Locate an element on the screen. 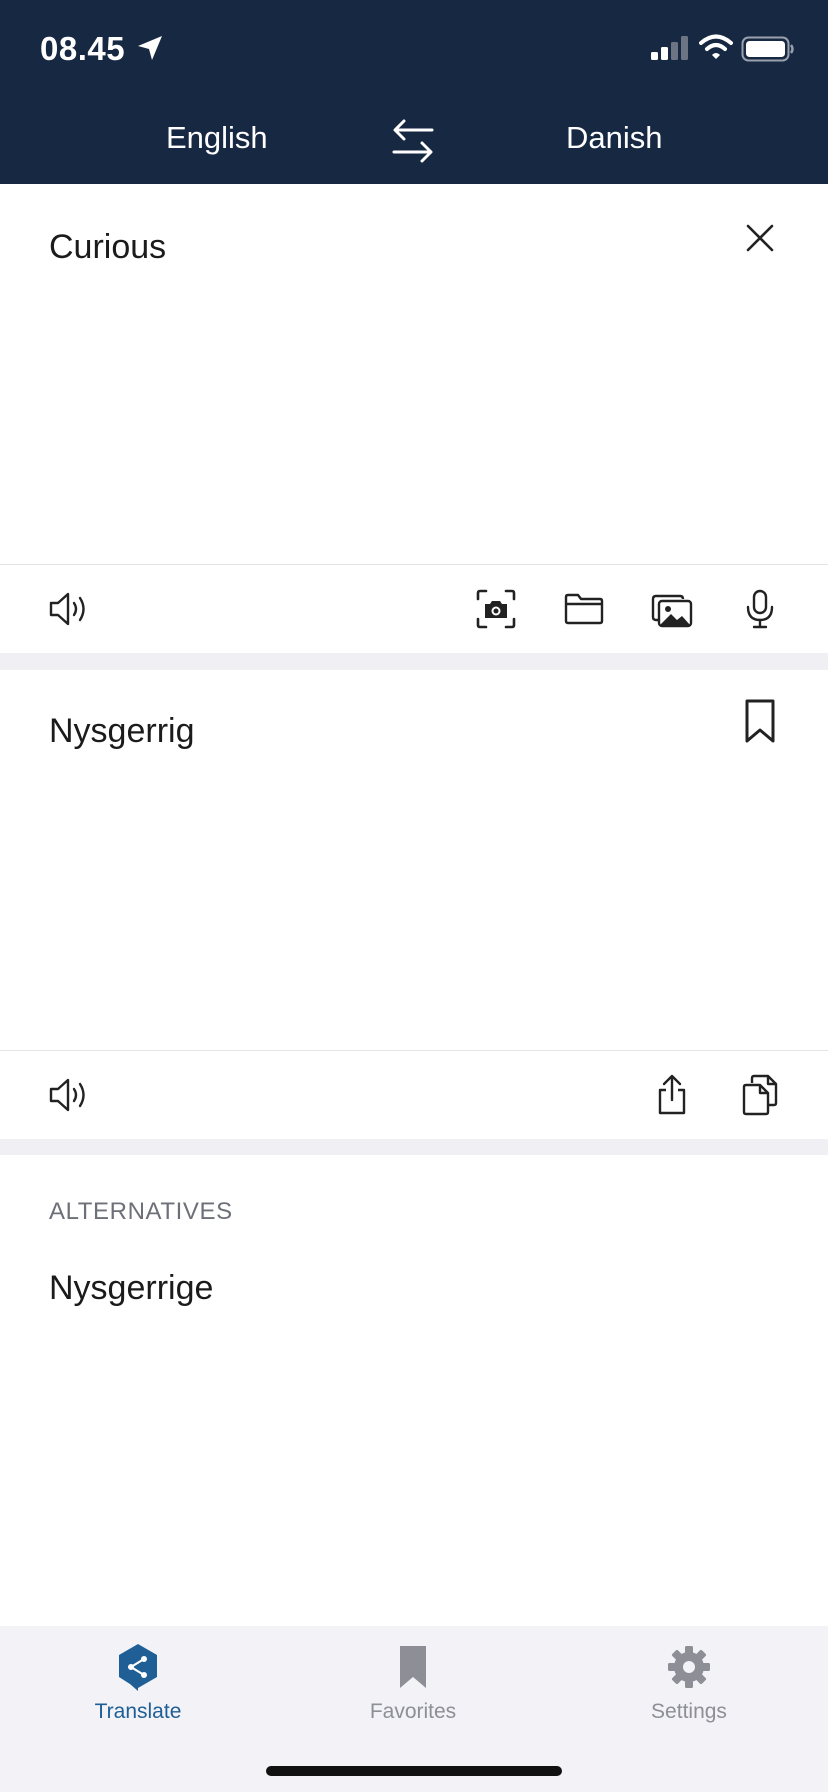 Image resolution: width=828 pixels, height=1792 pixels. signal-icon is located at coordinates (669, 48).